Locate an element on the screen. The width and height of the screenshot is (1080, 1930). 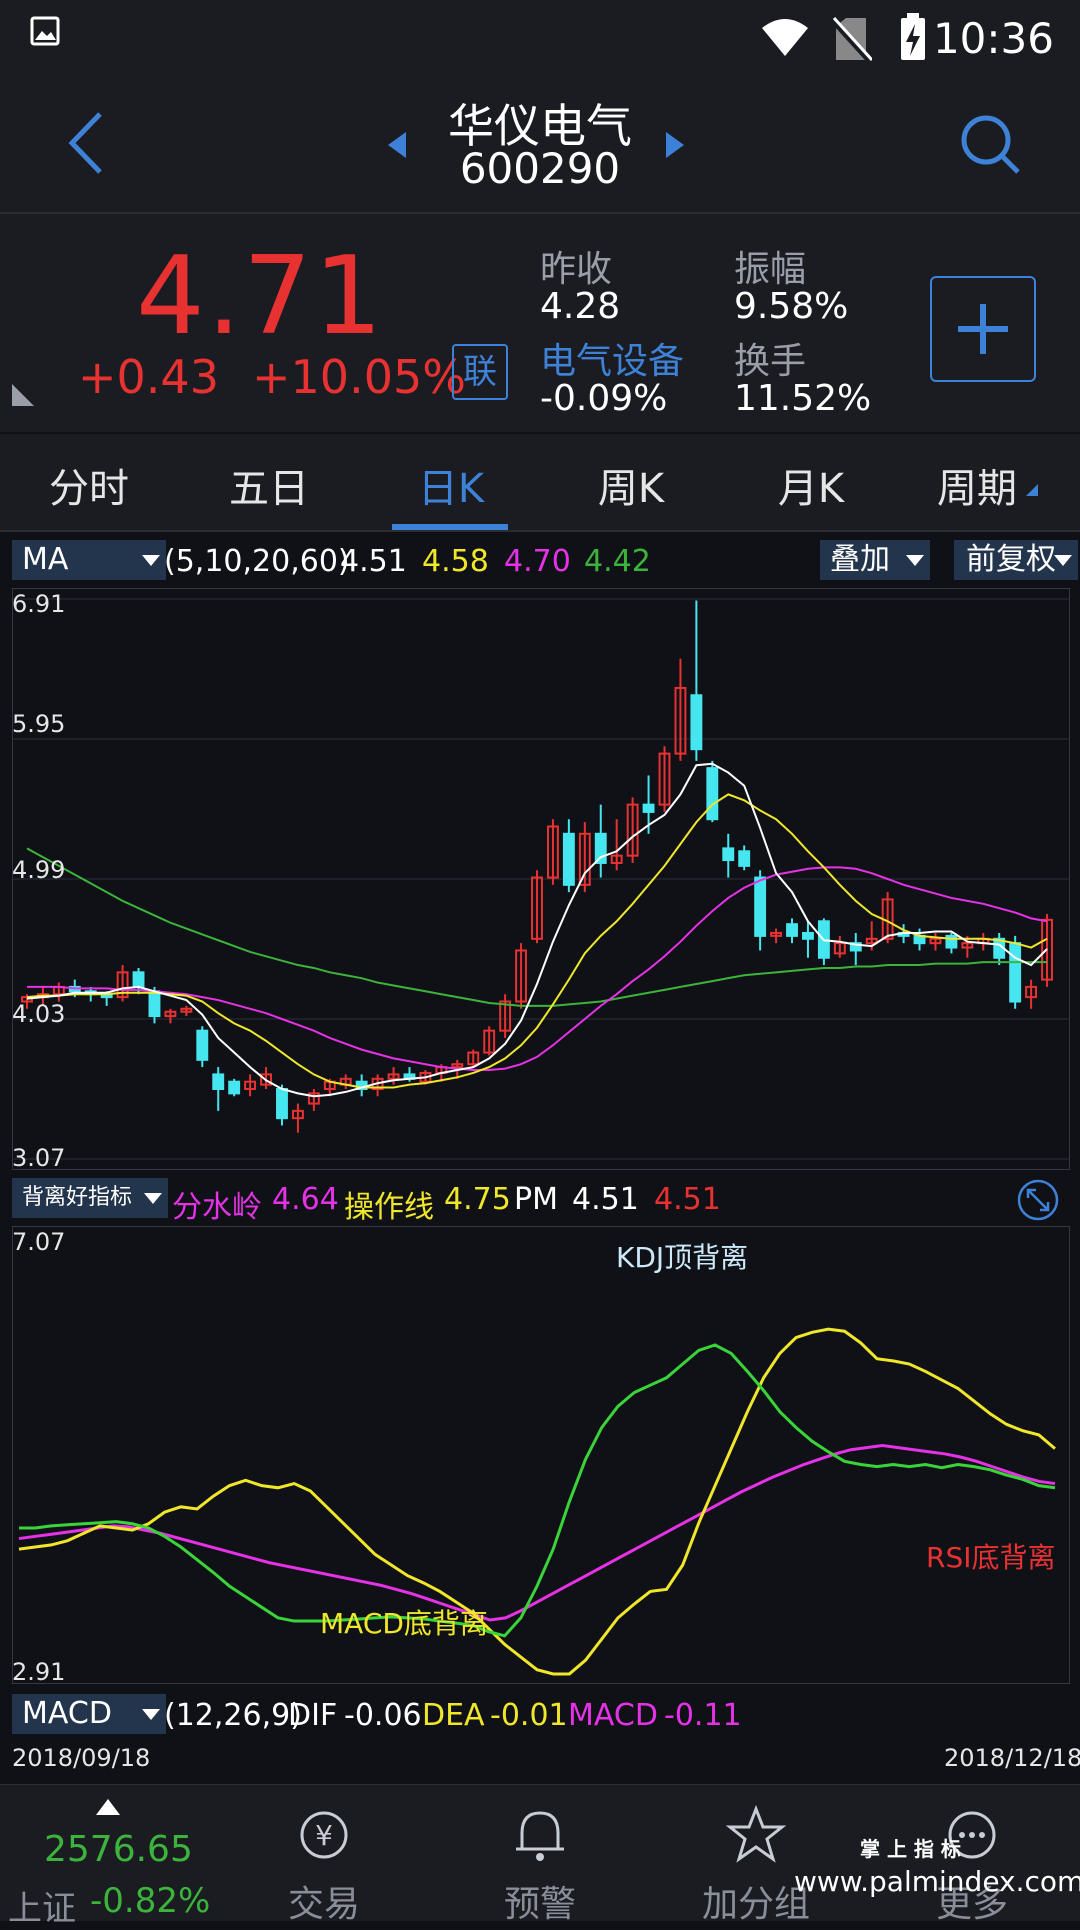
tab-intraday: 分时 is located at coordinates (89, 485).